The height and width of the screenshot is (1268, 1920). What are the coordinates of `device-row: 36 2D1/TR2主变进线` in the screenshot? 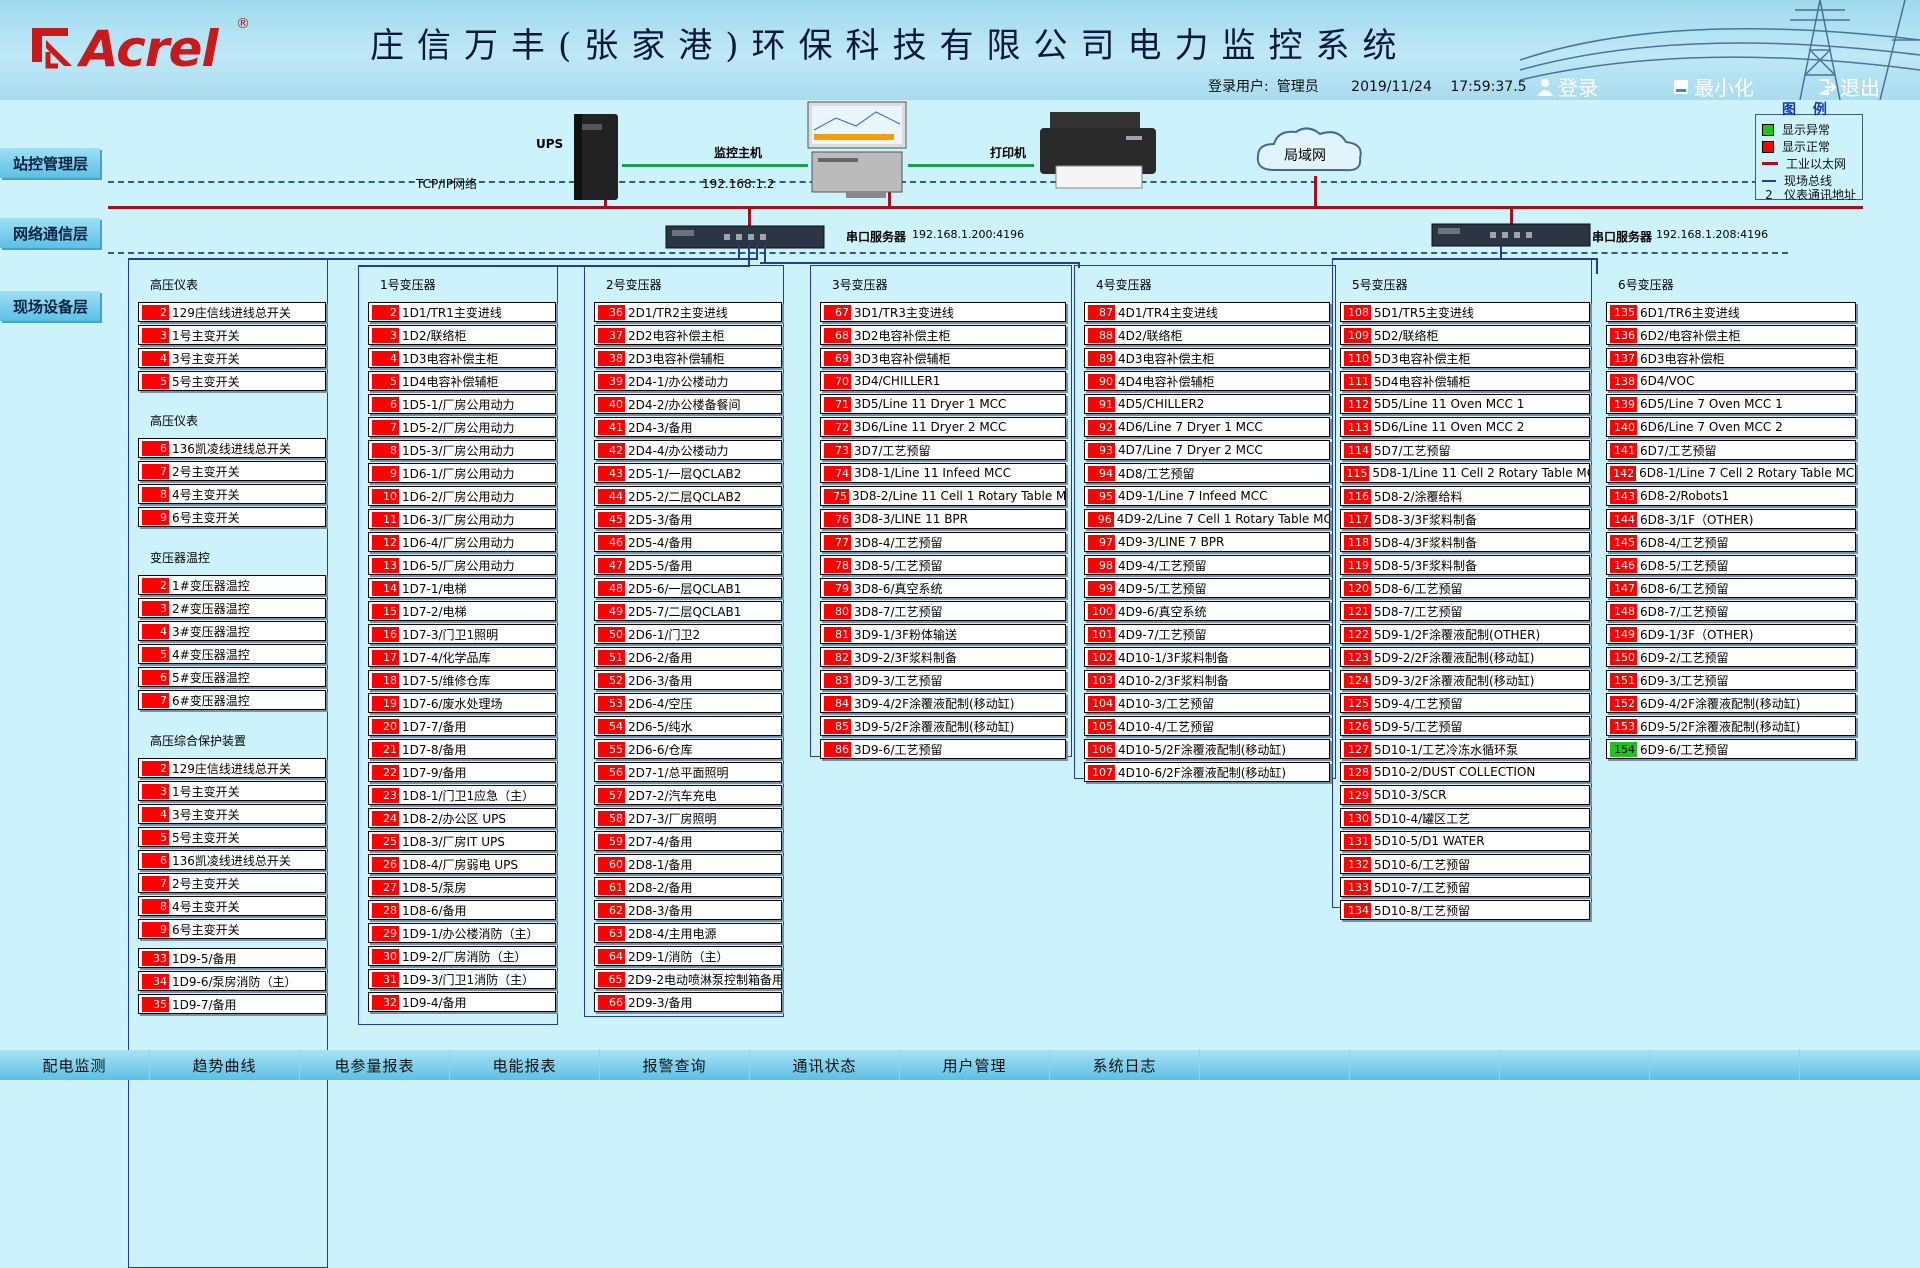 It's located at (688, 312).